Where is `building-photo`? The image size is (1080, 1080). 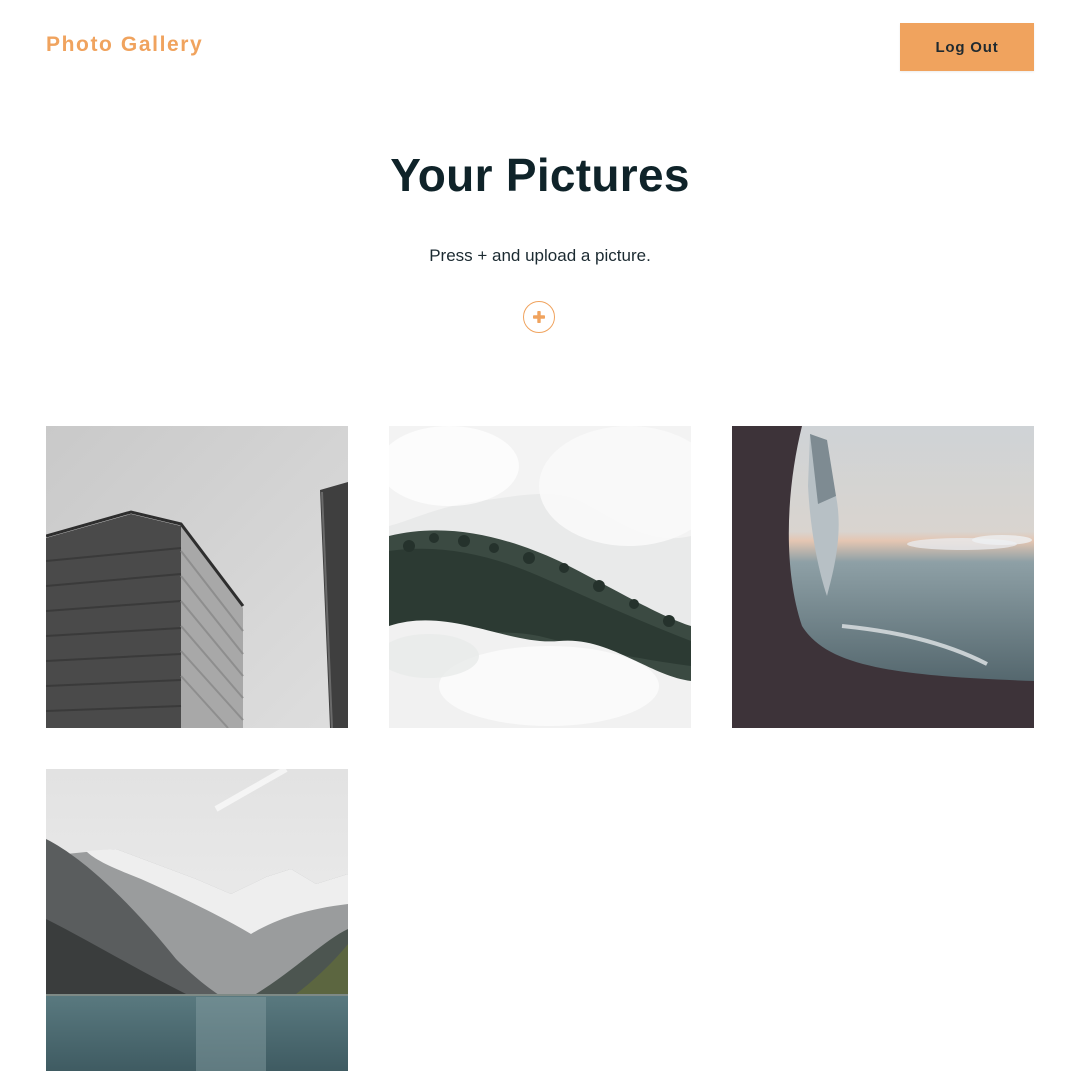
building-photo is located at coordinates (197, 577).